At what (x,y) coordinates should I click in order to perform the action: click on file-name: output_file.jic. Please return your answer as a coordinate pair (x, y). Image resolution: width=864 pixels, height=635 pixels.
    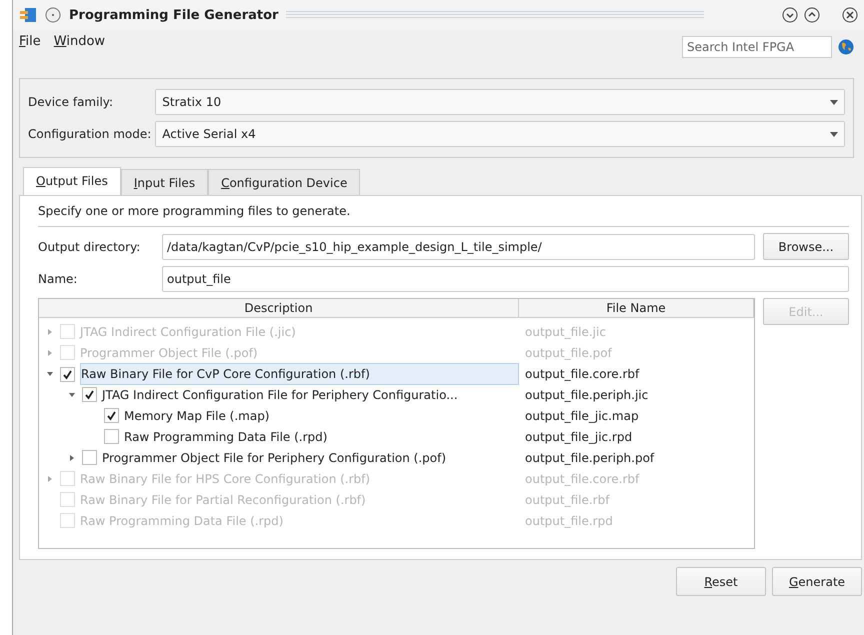
    Looking at the image, I should click on (565, 331).